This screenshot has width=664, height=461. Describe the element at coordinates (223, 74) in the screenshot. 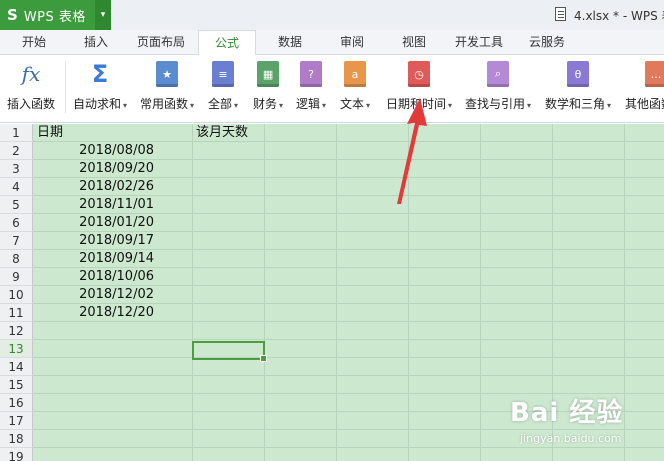

I see `list-icon: ≡` at that location.